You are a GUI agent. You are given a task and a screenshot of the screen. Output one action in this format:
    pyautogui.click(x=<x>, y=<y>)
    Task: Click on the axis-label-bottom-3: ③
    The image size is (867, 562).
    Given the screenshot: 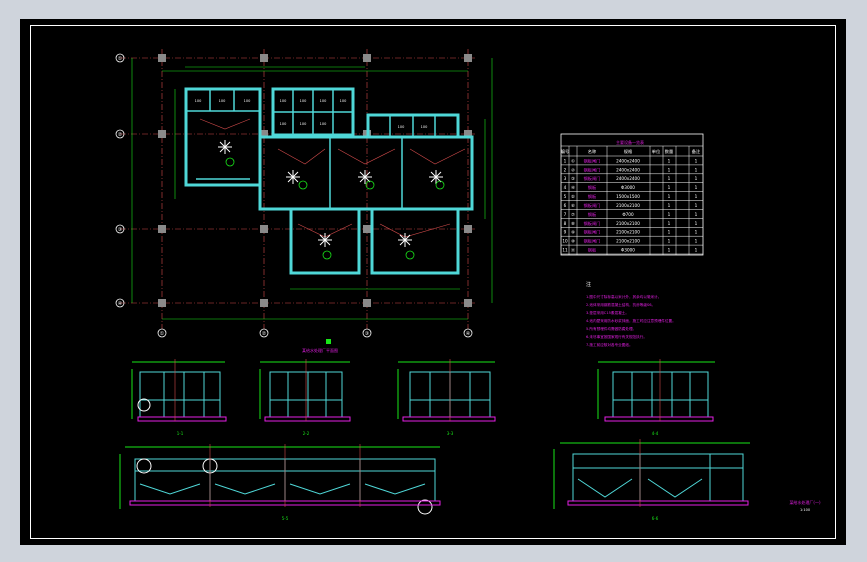 What is the action you would take?
    pyautogui.click(x=367, y=334)
    